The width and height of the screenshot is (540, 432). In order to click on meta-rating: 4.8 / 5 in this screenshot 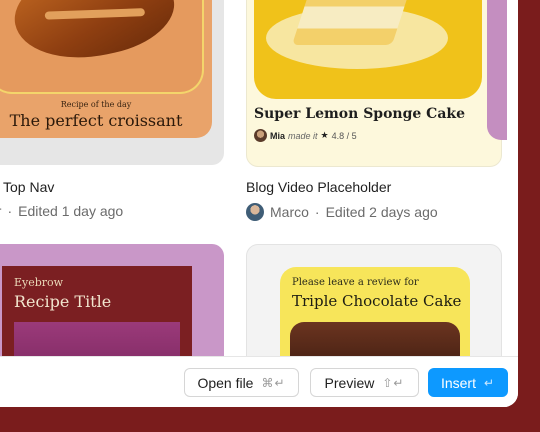, I will do `click(344, 135)`.